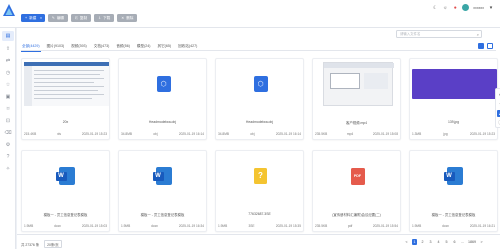  What do you see at coordinates (258, 50) in the screenshot?
I see `tab-divider` at bounding box center [258, 50].